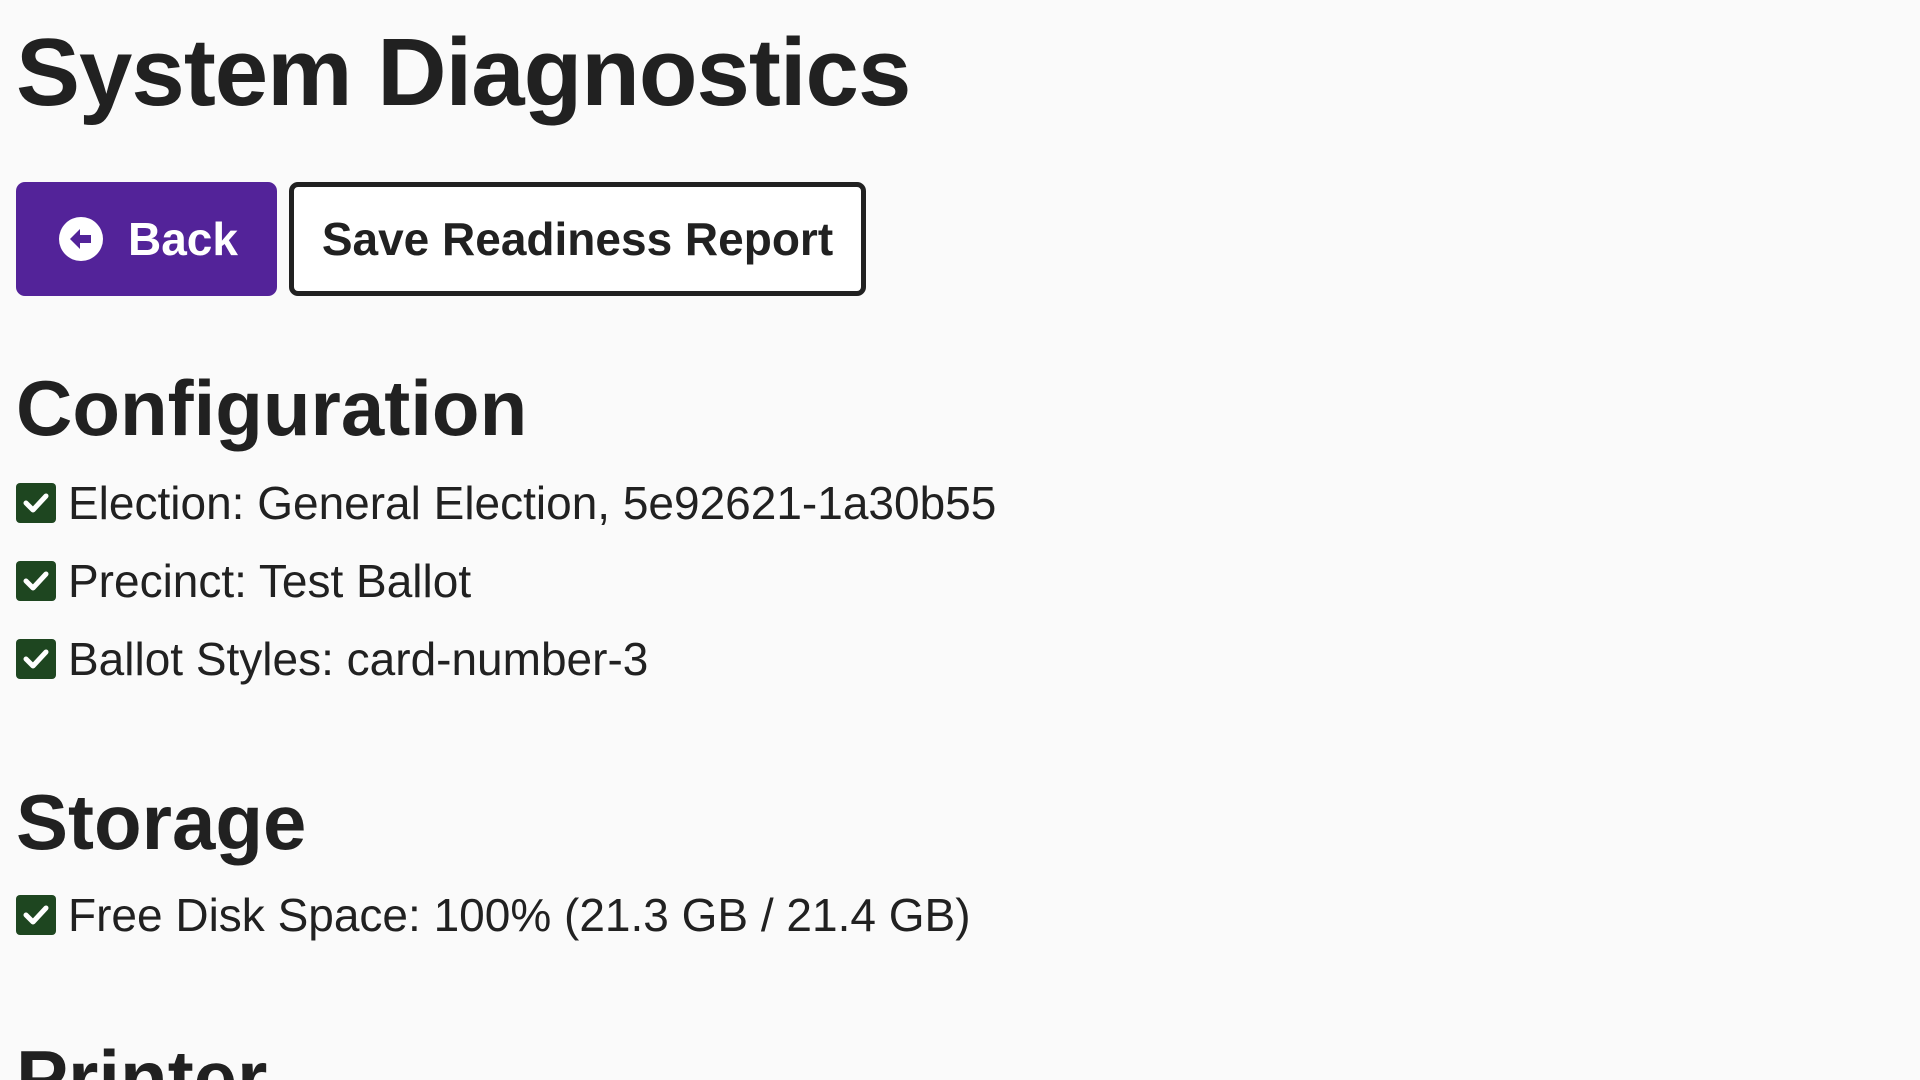 The image size is (1920, 1080). I want to click on page-title: System Diagnostics, so click(463, 72).